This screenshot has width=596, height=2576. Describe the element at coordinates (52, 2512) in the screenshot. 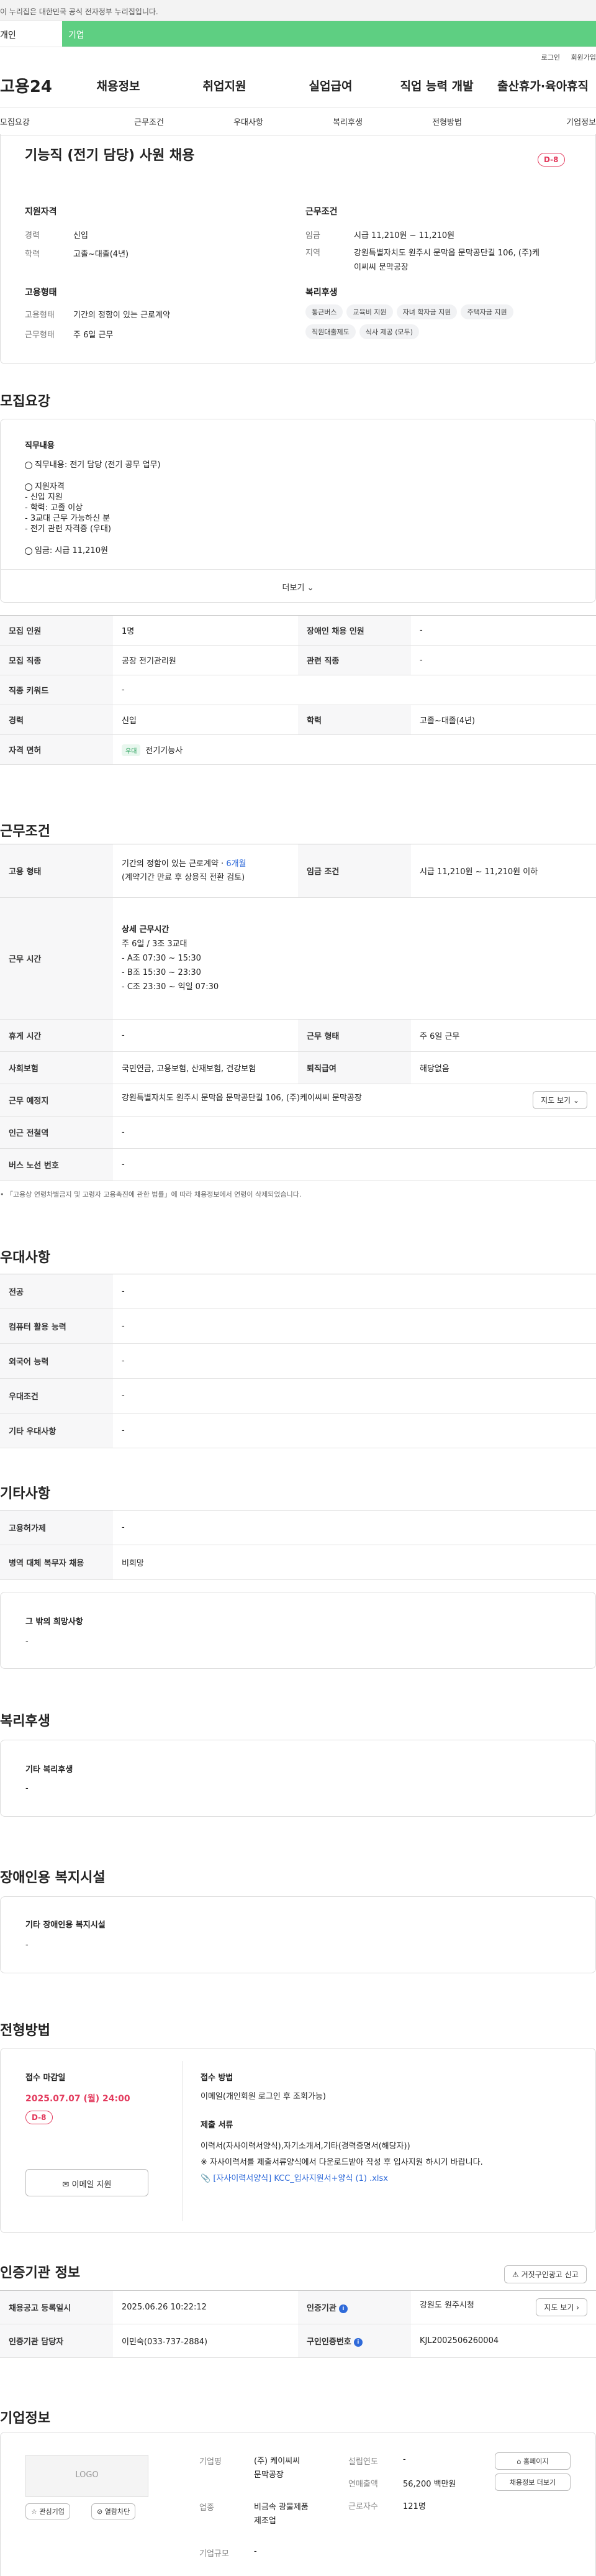

I see `interest-label: 관심기업` at that location.